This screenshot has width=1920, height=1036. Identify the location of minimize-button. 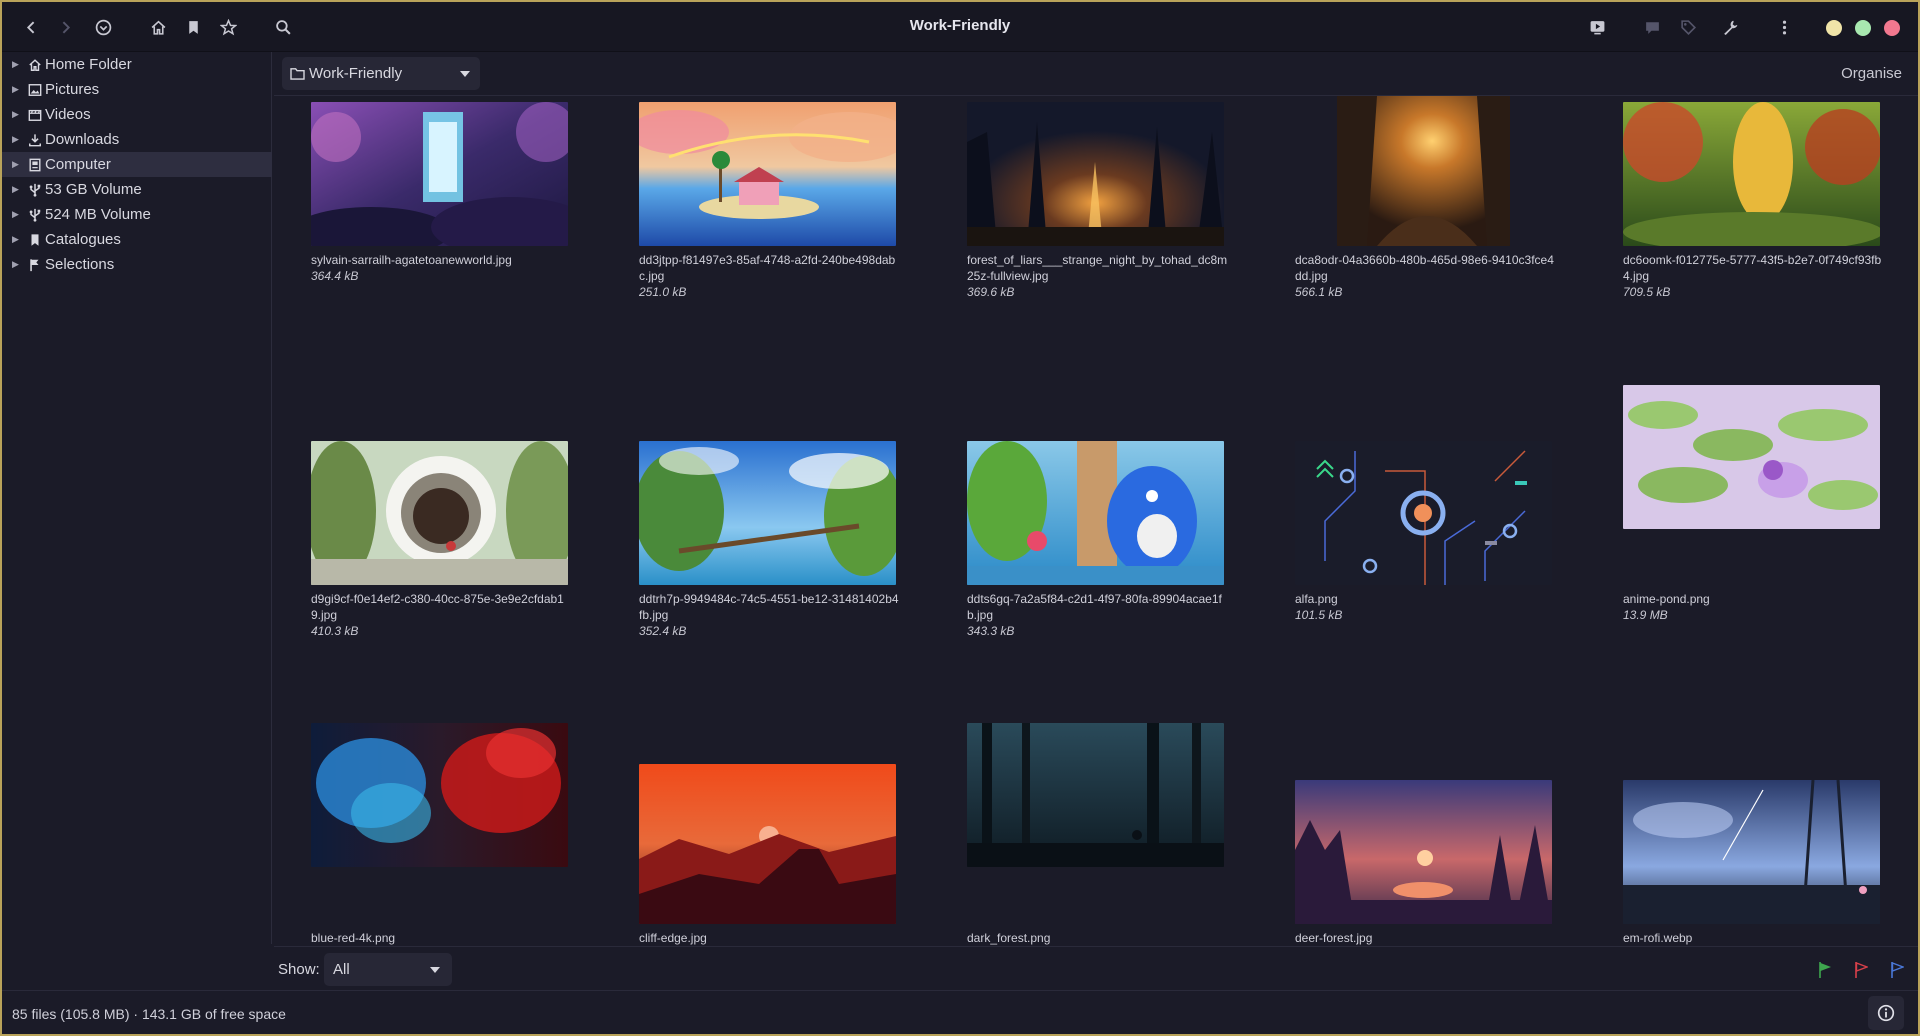
(1834, 28).